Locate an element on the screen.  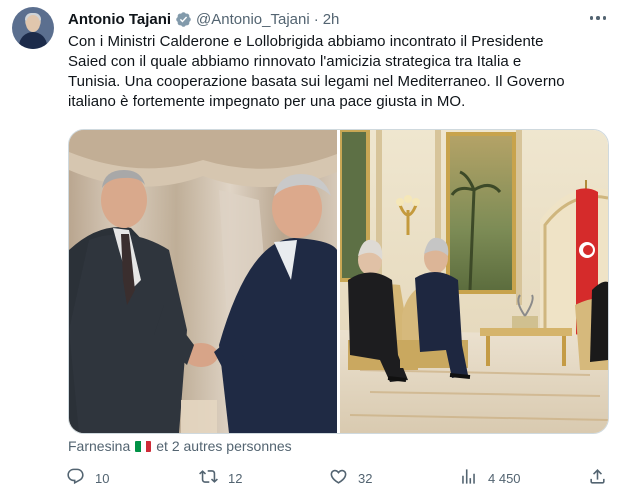
retweet-button: 12 is located at coordinates (220, 478).